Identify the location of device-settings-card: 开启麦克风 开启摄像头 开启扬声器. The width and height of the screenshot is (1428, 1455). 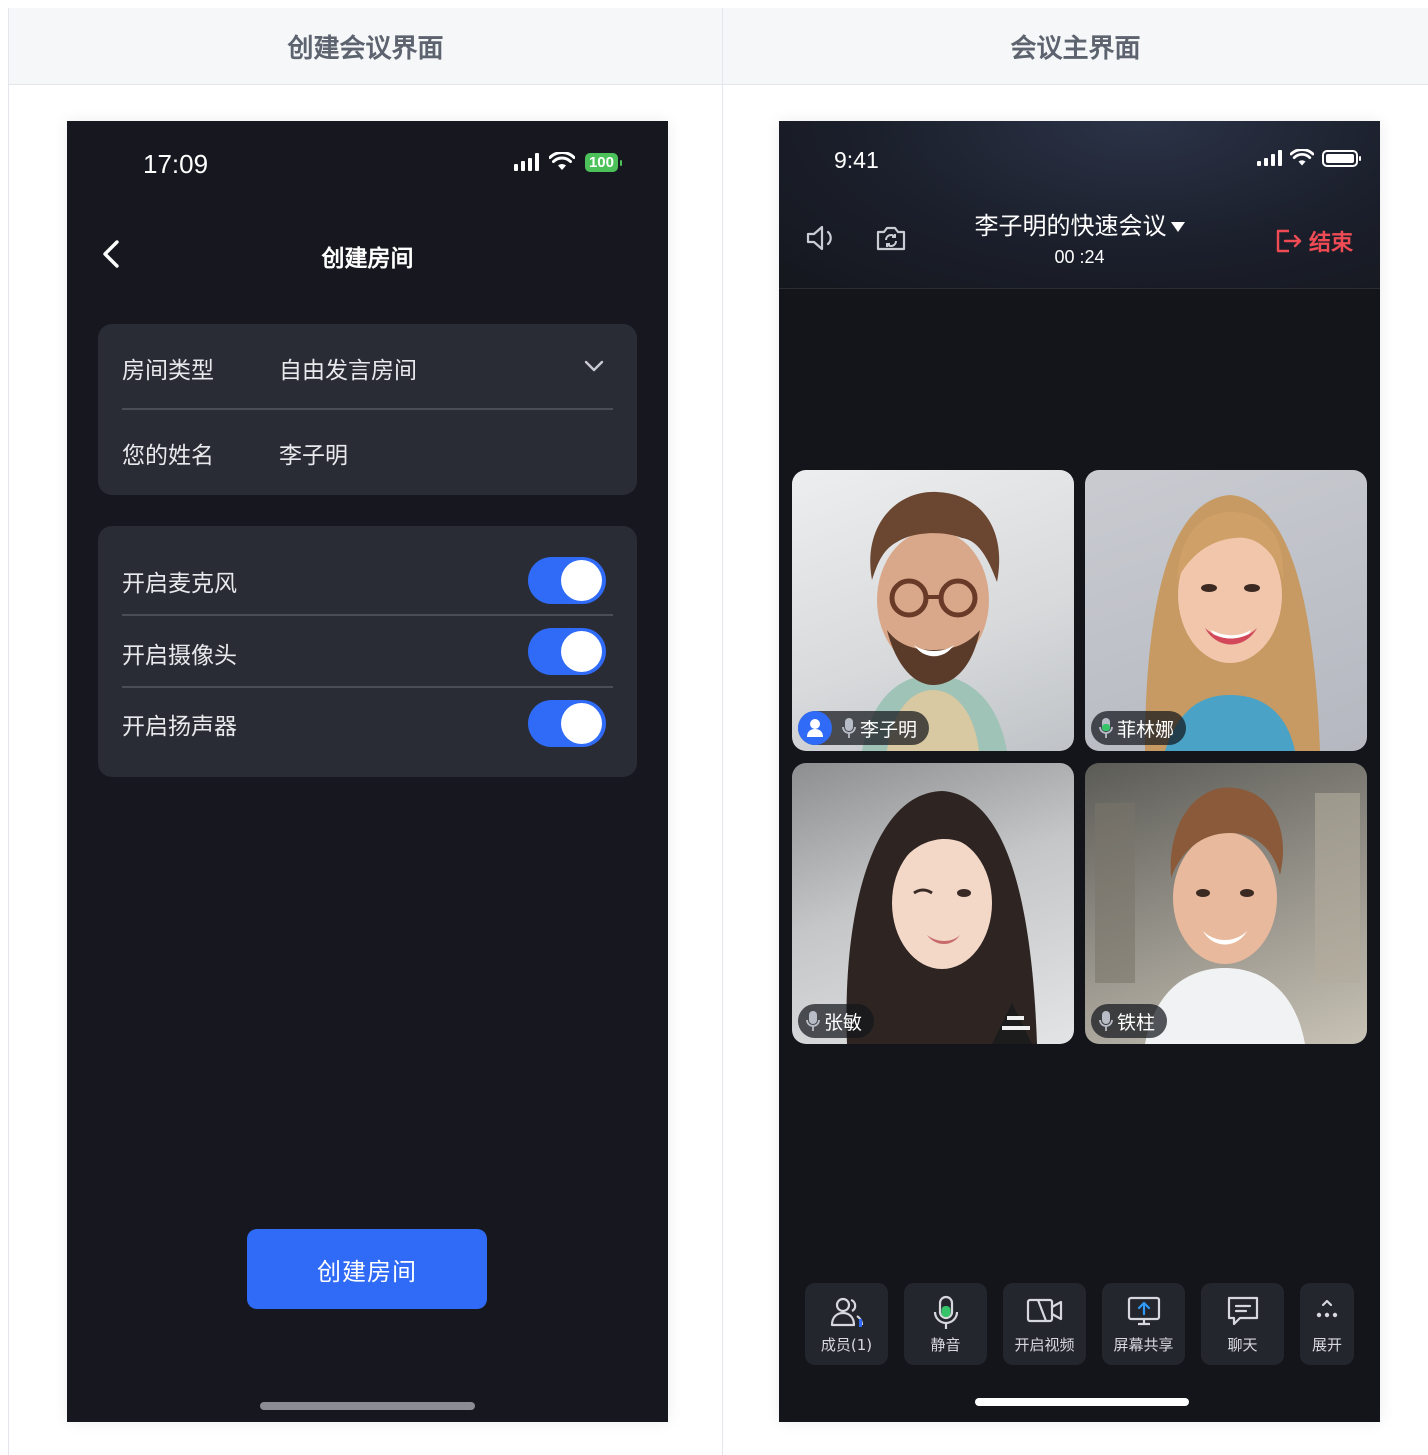
(367, 651).